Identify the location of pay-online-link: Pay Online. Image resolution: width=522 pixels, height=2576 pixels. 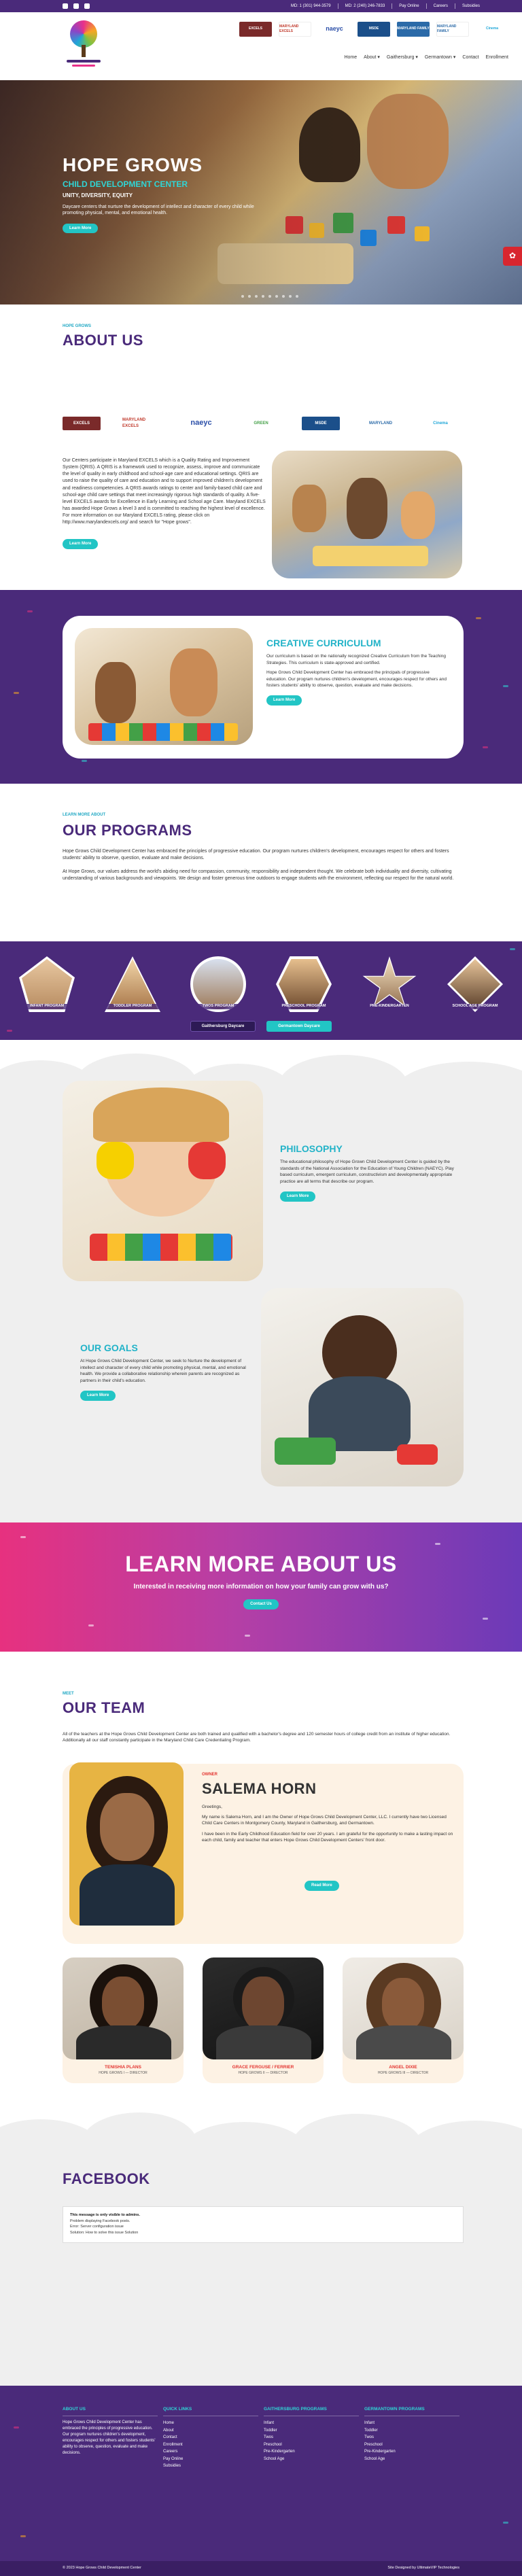
(409, 6).